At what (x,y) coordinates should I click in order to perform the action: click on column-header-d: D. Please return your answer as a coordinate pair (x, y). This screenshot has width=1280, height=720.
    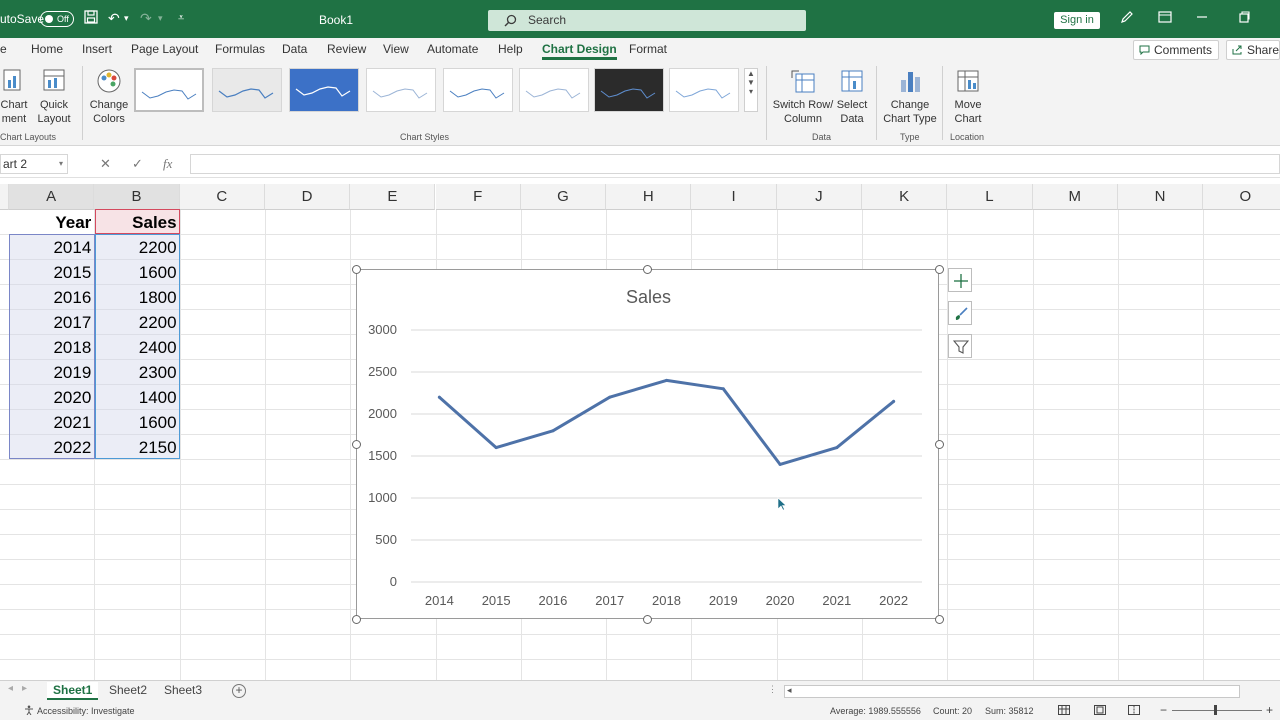
    Looking at the image, I should click on (307, 197).